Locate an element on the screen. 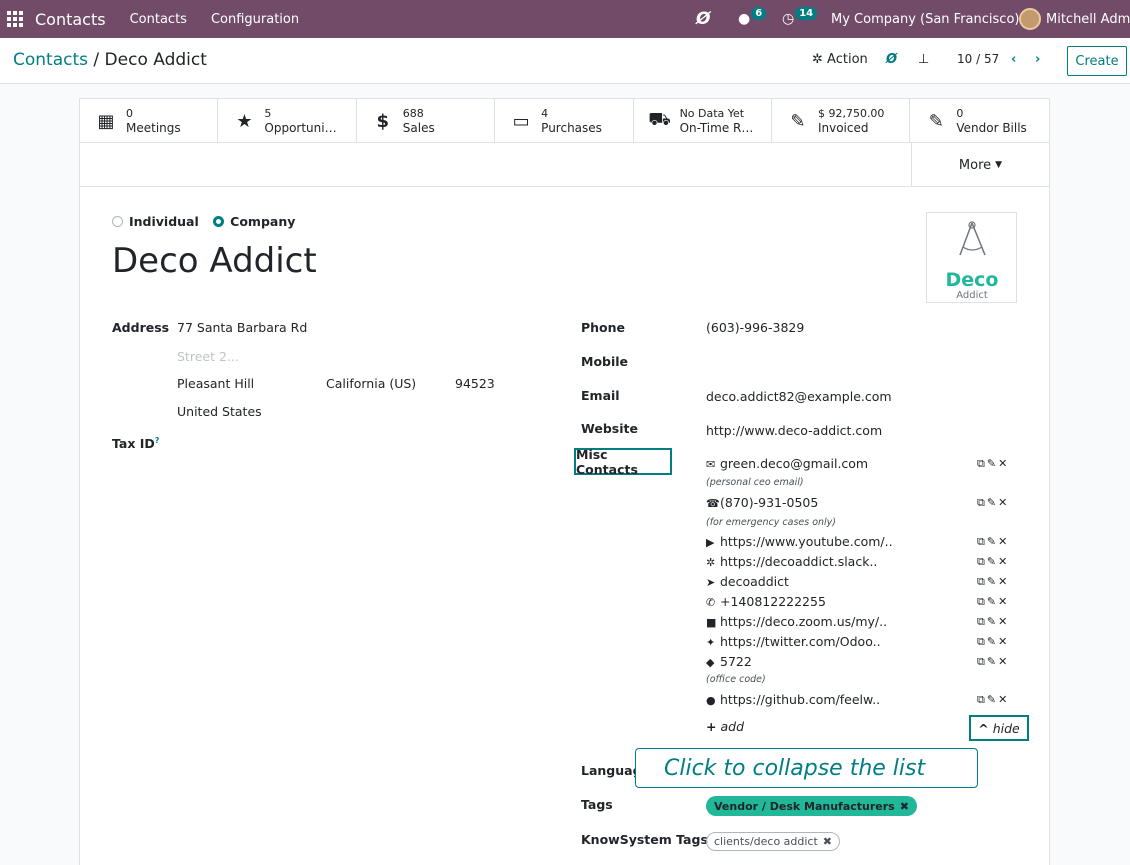 Image resolution: width=1130 pixels, height=865 pixels. radio-individual is located at coordinates (117, 221).